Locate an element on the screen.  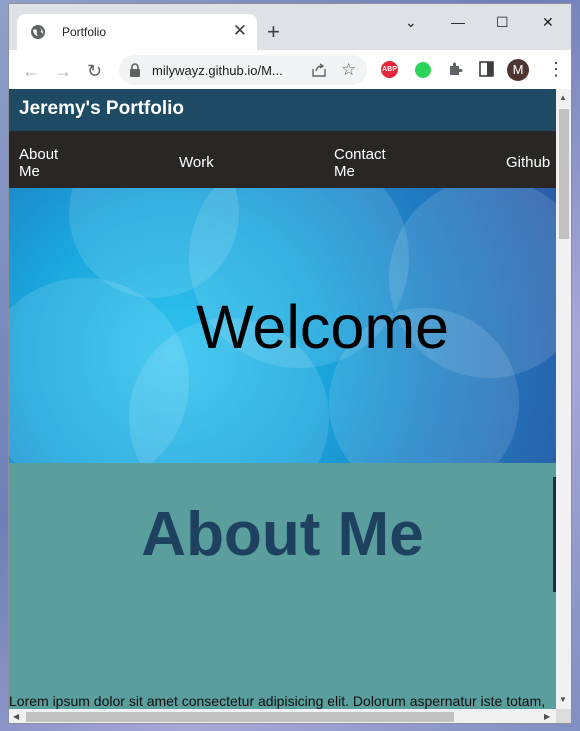
browser-toolbar: ← → ↻ milywayz.github.io/M... ☆ ABP M ⋮ is located at coordinates (290, 69).